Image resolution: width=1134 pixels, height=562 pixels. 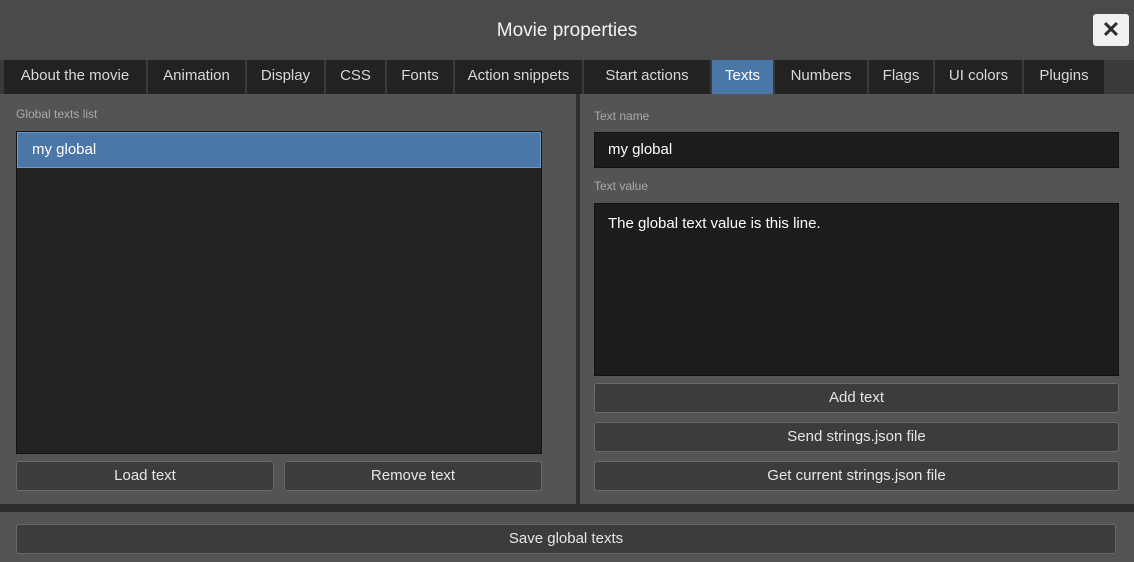 I want to click on global-texts-list-label: Global texts list, so click(x=57, y=114).